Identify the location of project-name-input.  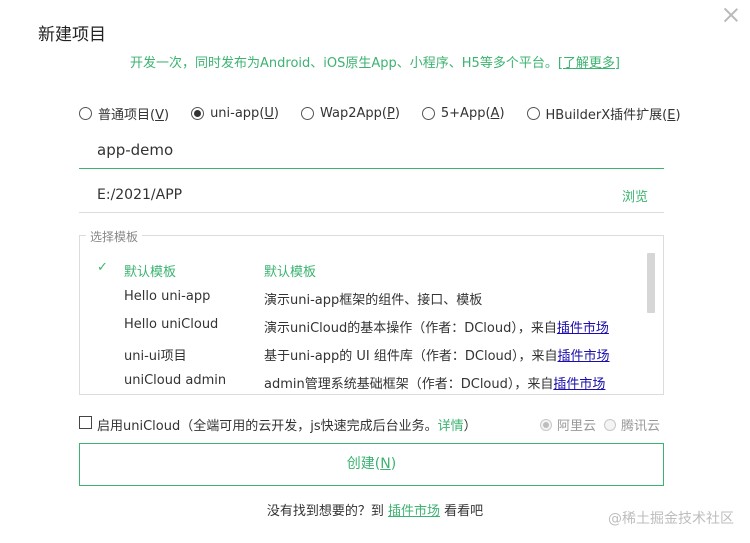
(371, 149).